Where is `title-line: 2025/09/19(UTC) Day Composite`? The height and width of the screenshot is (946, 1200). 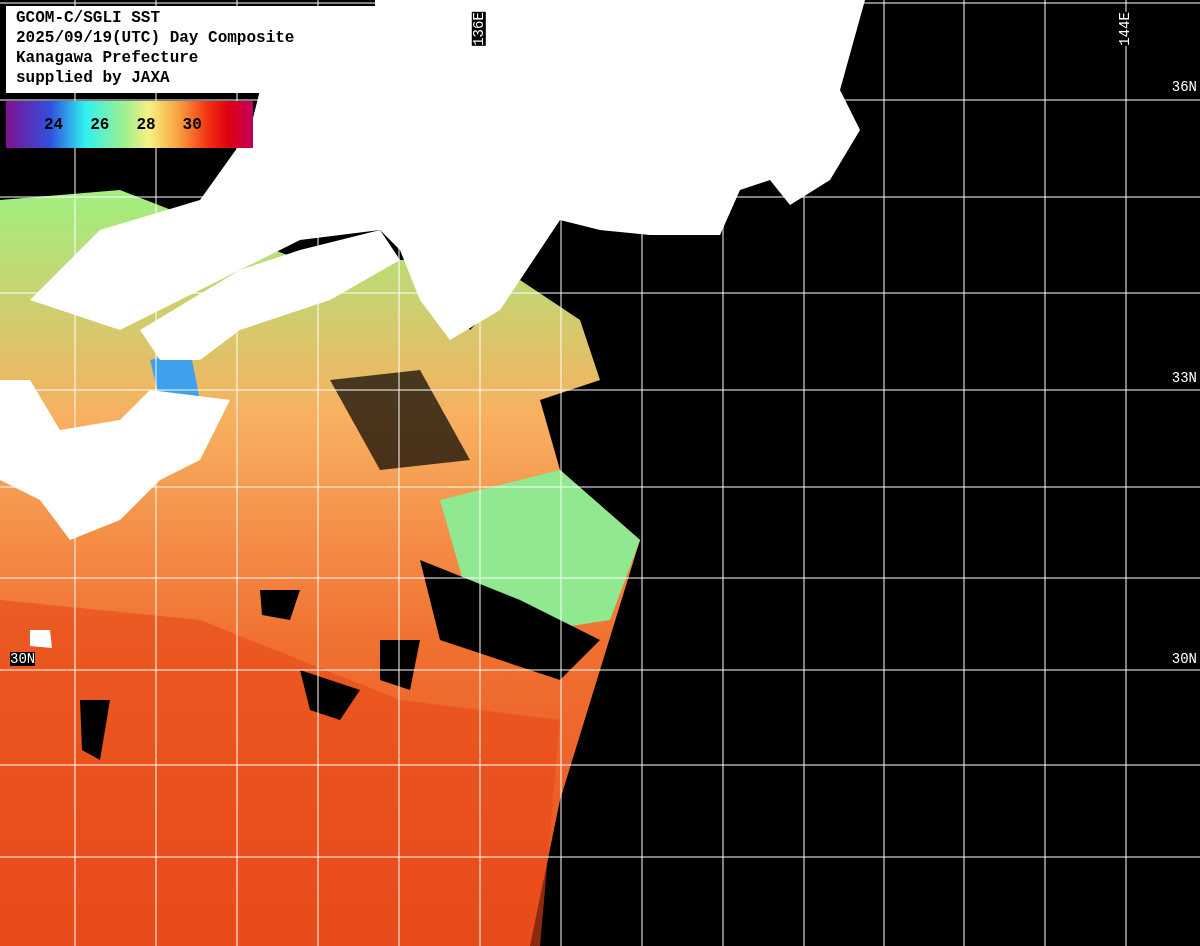 title-line: 2025/09/19(UTC) Day Composite is located at coordinates (156, 38).